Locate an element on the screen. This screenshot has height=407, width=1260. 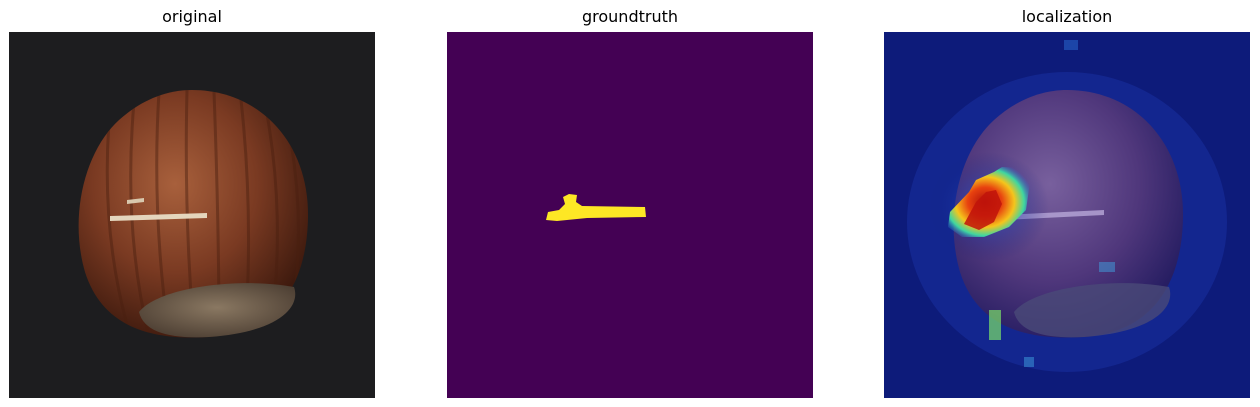
original-title: original is located at coordinates (192, 16).